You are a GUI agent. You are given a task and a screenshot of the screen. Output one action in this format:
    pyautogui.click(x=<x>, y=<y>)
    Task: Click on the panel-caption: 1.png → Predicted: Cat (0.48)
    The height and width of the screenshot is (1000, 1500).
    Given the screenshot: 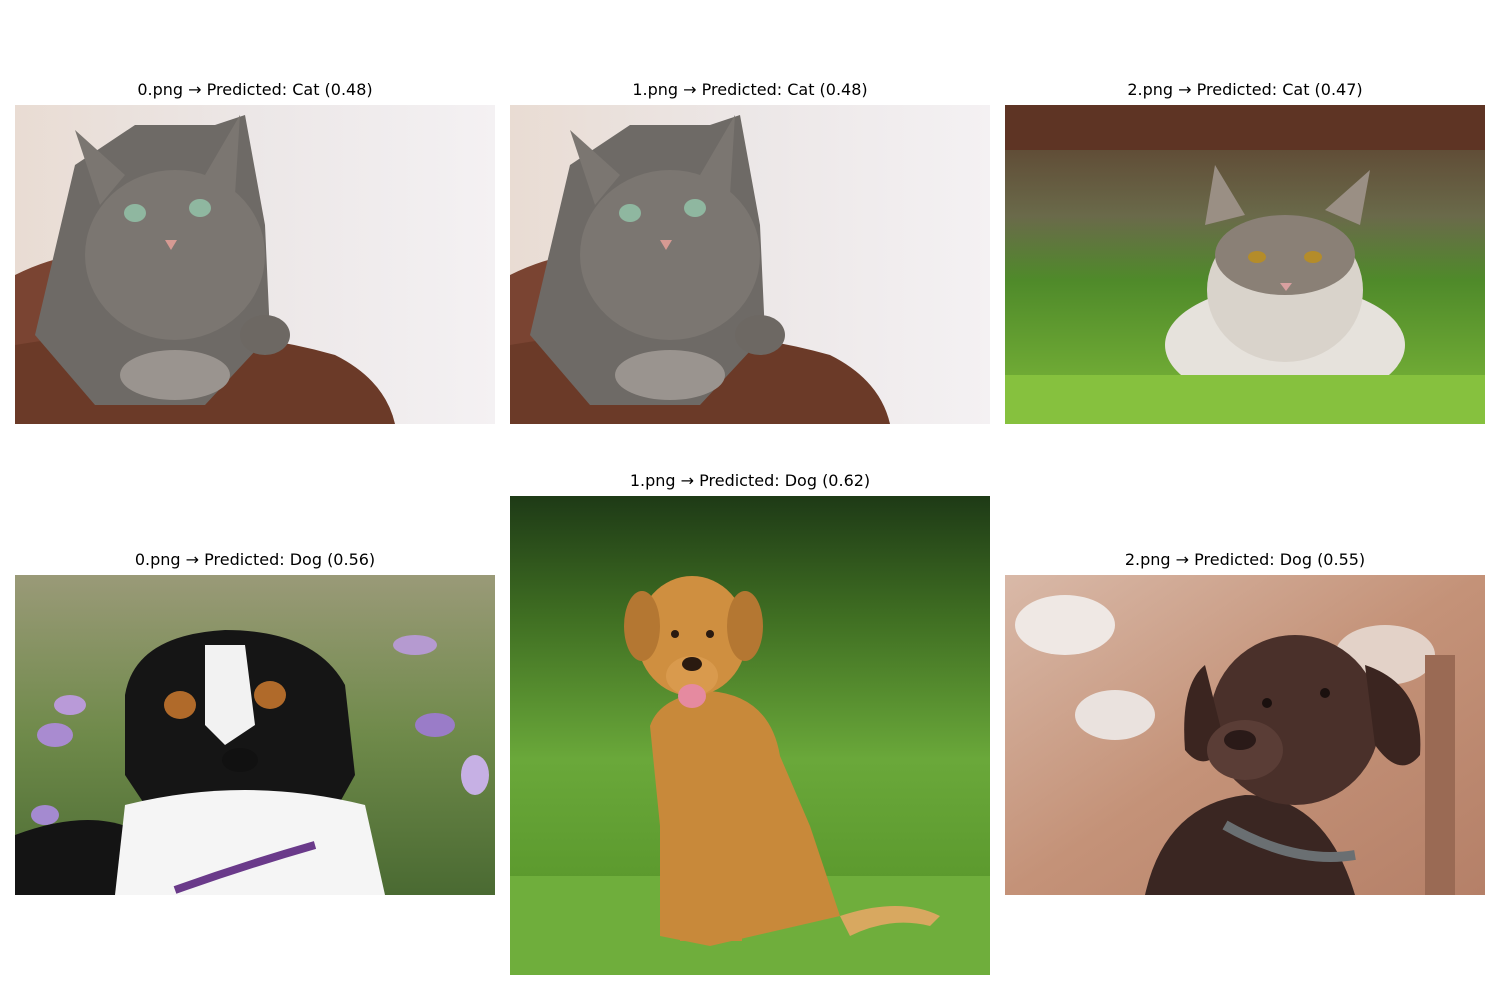 What is the action you would take?
    pyautogui.click(x=750, y=89)
    